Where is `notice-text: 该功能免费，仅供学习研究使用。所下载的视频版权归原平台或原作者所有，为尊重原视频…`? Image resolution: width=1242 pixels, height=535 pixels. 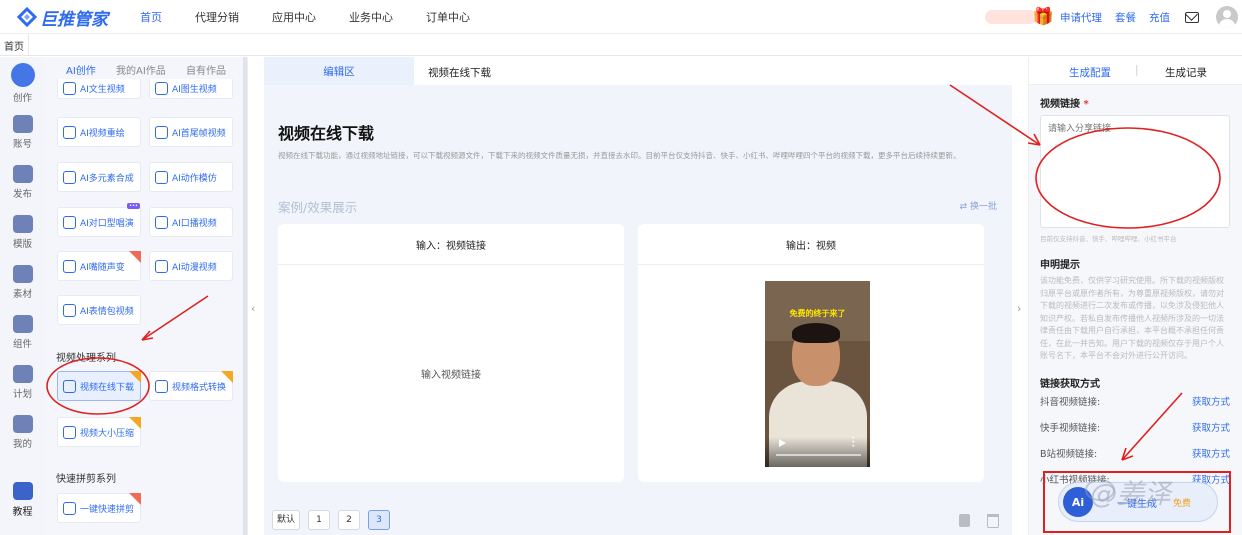 notice-text: 该功能免费，仅供学习研究使用。所下载的视频版权归原平台或原作者所有，为尊重原视频… is located at coordinates (1132, 318).